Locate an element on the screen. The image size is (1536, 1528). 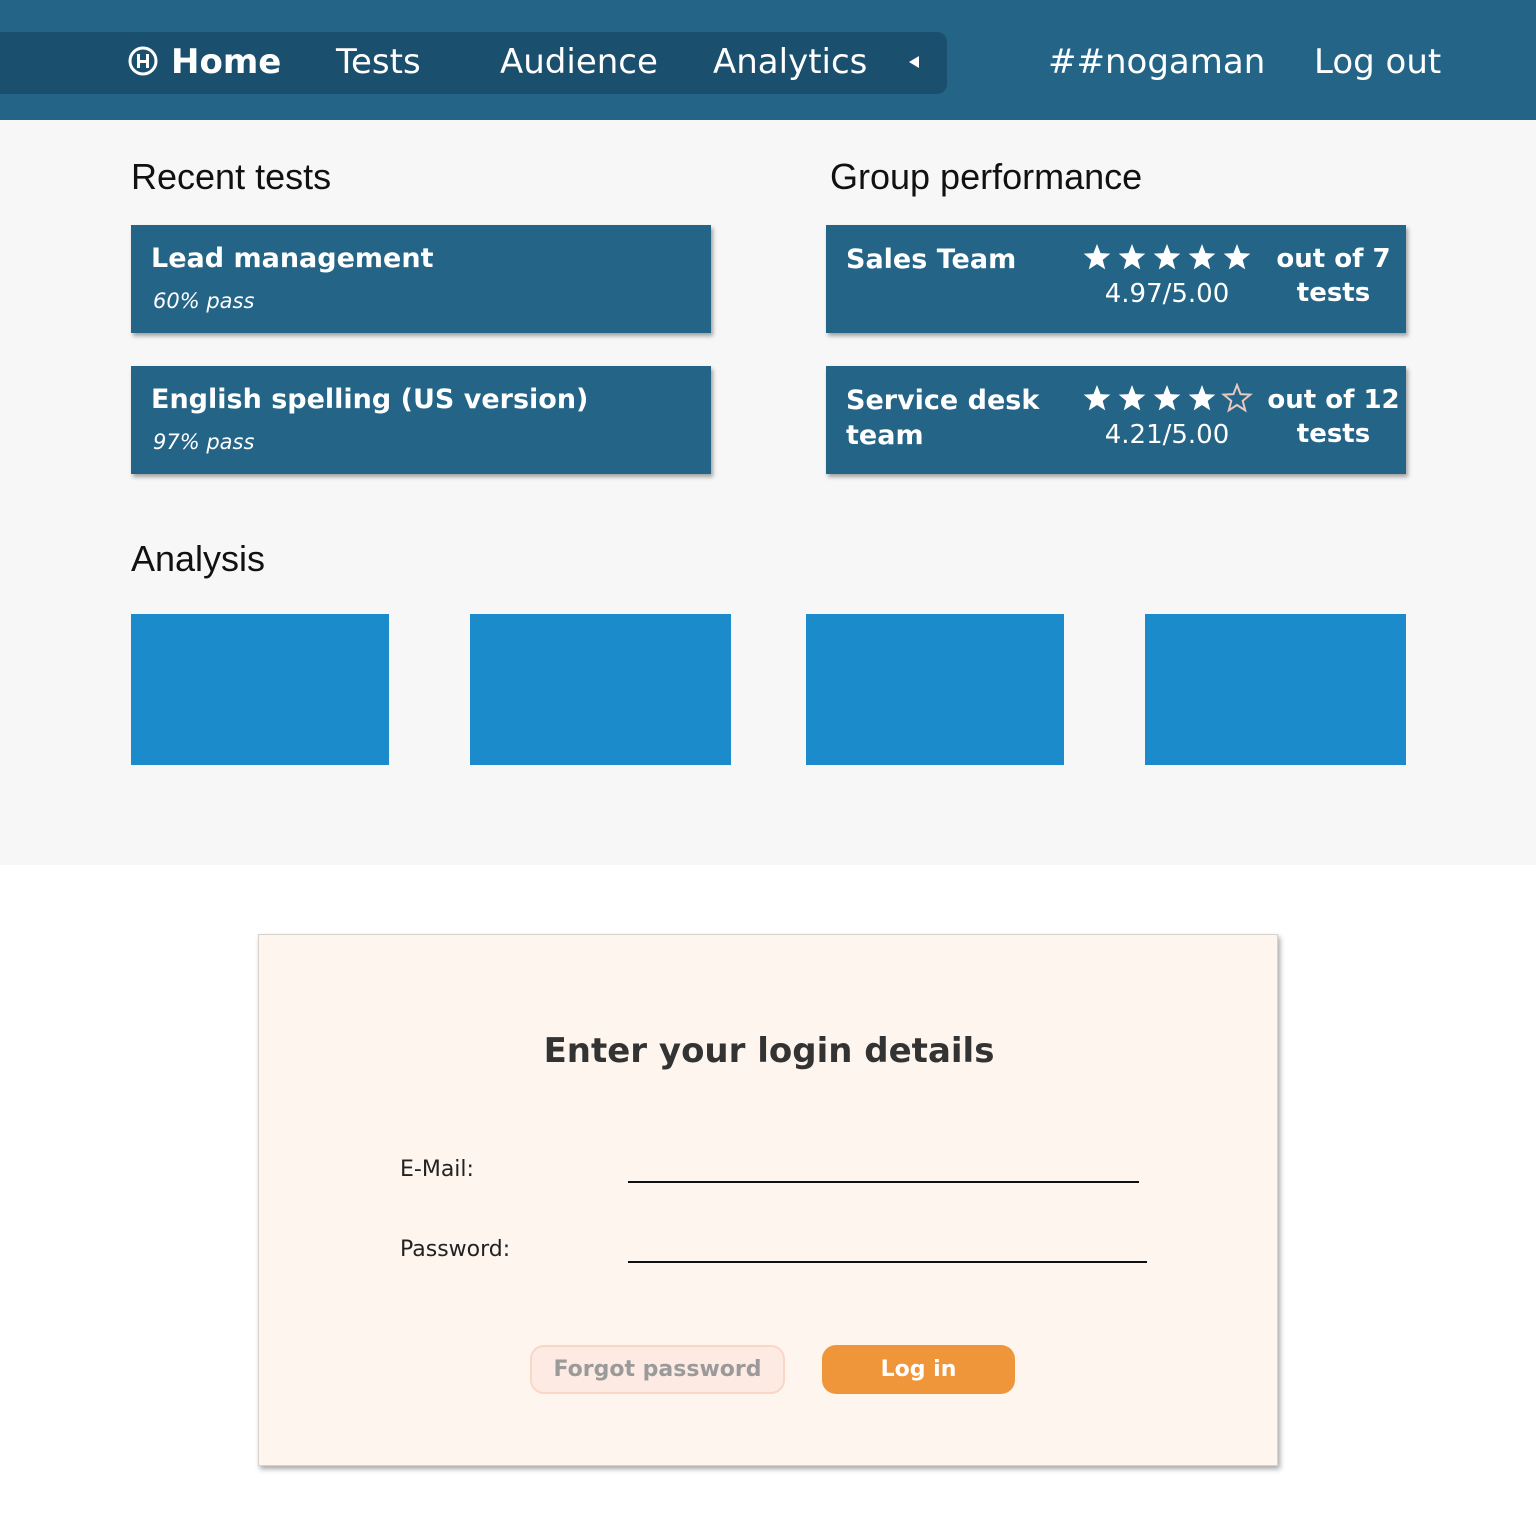
recent-tests-heading: Recent tests is located at coordinates (231, 176).